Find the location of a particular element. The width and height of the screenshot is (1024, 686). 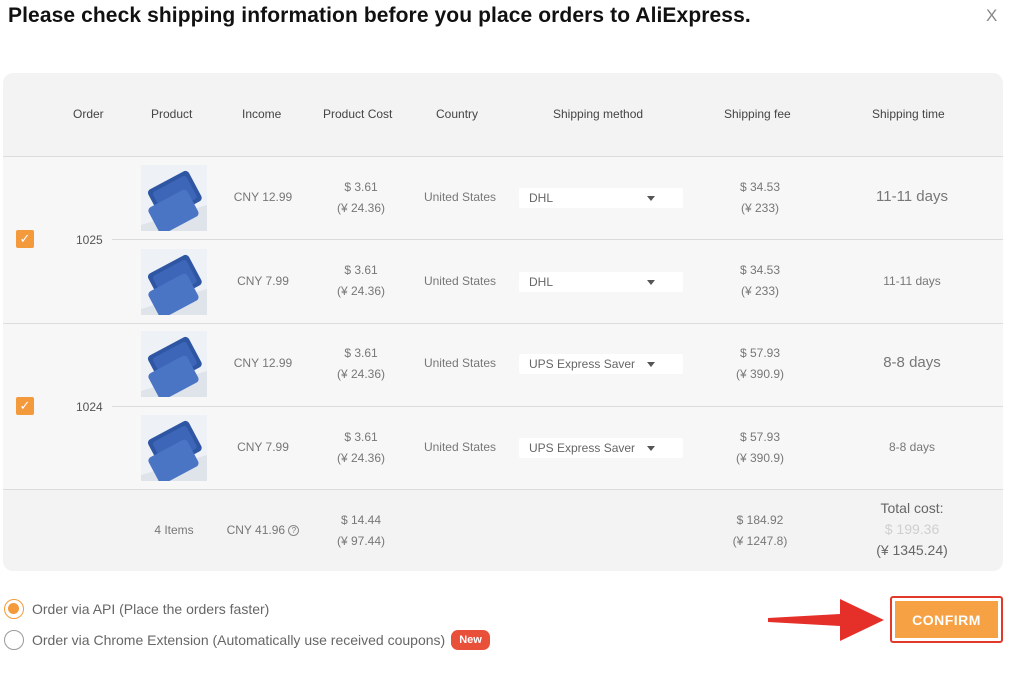

confirm-label: CONFIRM is located at coordinates (946, 619).